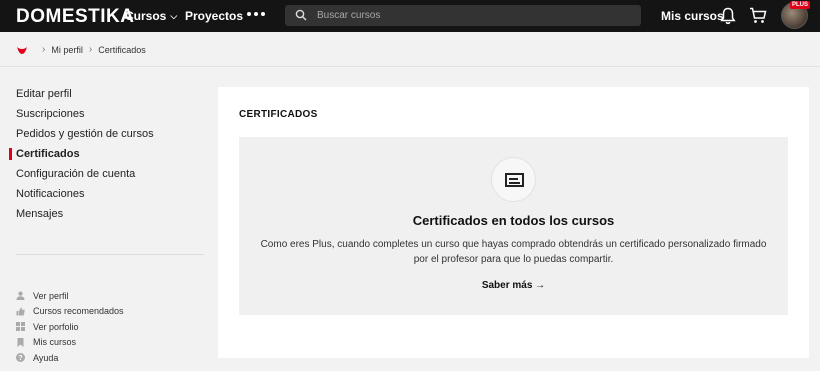 The image size is (820, 371). I want to click on sidebar-item-configuracion: Configuración de cuenta, so click(77, 176).